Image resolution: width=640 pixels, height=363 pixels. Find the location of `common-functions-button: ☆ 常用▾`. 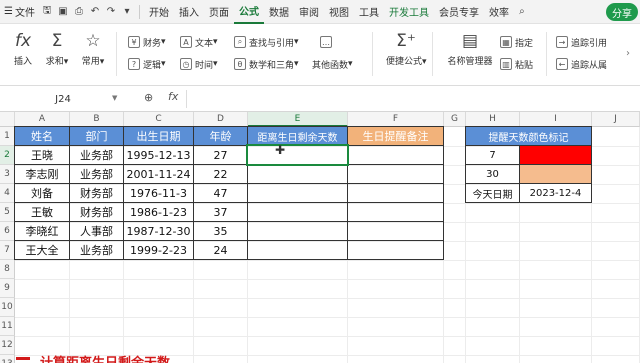

common-functions-button: ☆ 常用▾ is located at coordinates (93, 47).